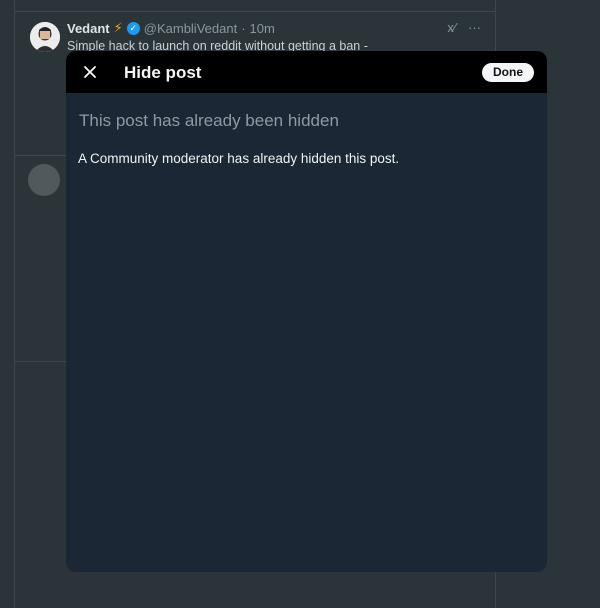 Image resolution: width=600 pixels, height=608 pixels. Describe the element at coordinates (508, 72) in the screenshot. I see `done-button: Done` at that location.